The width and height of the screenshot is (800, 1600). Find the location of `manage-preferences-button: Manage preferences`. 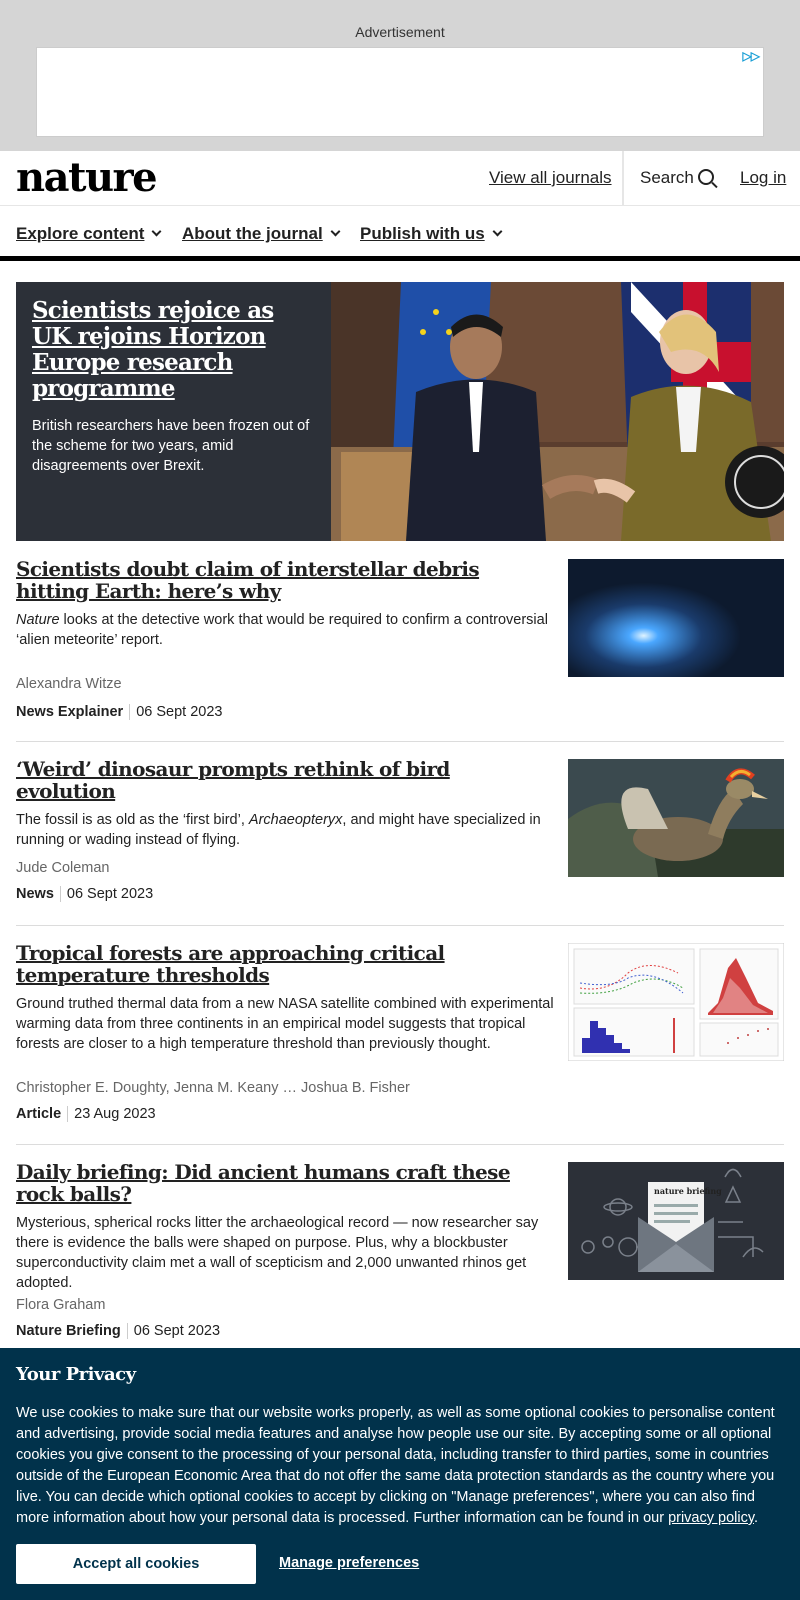

manage-preferences-button: Manage preferences is located at coordinates (349, 1563).